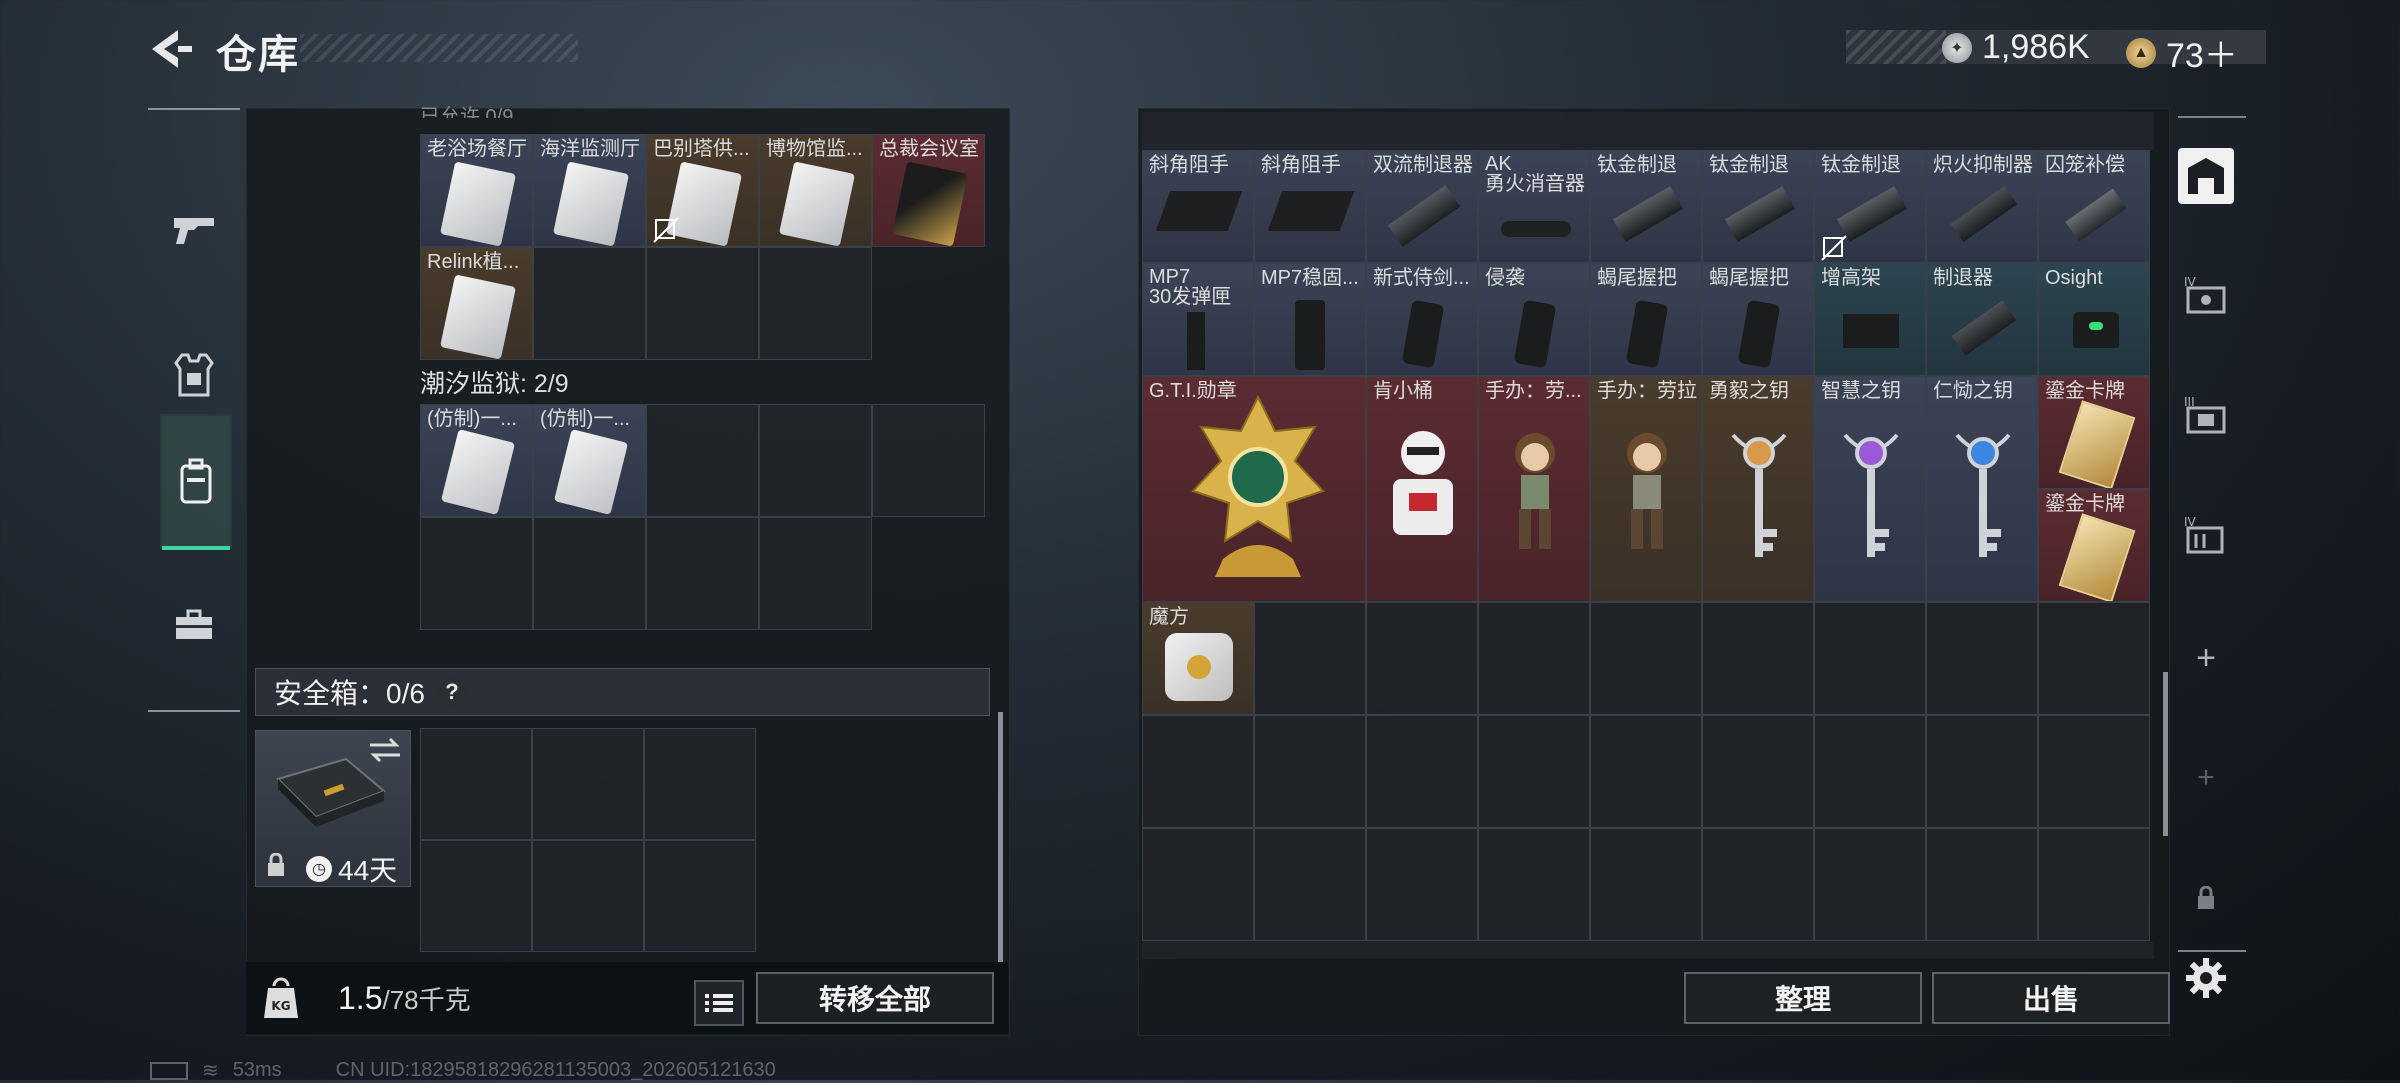 The image size is (2400, 1083). What do you see at coordinates (1758, 489) in the screenshot?
I see `inventory-item: 勇毅之钥` at bounding box center [1758, 489].